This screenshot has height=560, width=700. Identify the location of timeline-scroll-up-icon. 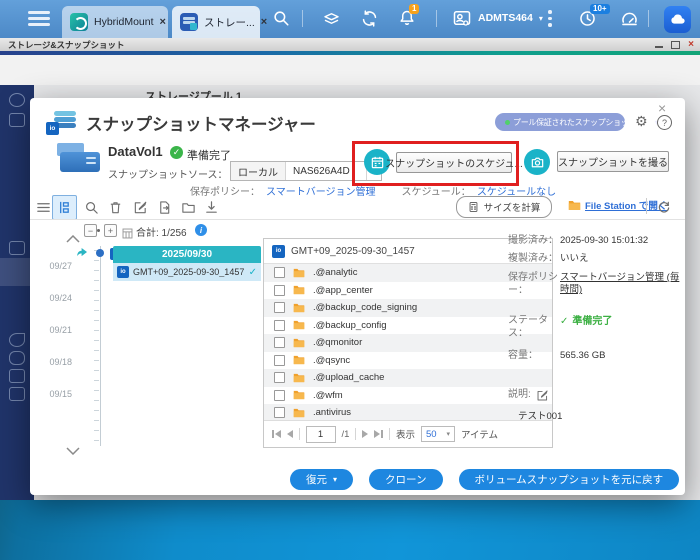
(73, 239).